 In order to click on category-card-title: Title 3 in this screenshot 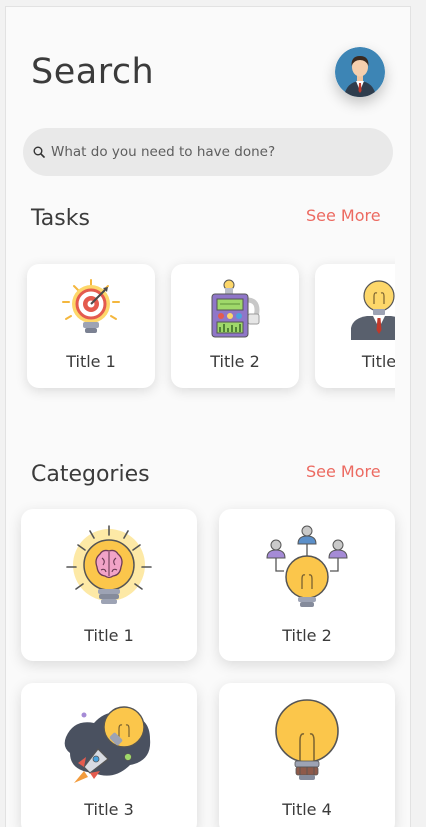, I will do `click(109, 809)`.